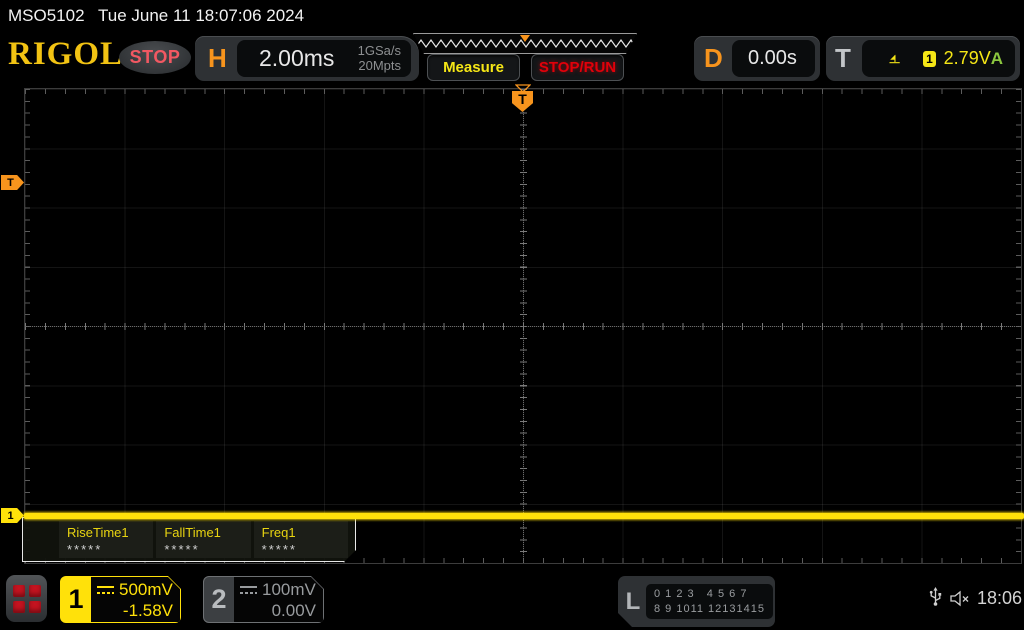  I want to click on trigger-settings-block: T 1 2.79V A, so click(923, 58).